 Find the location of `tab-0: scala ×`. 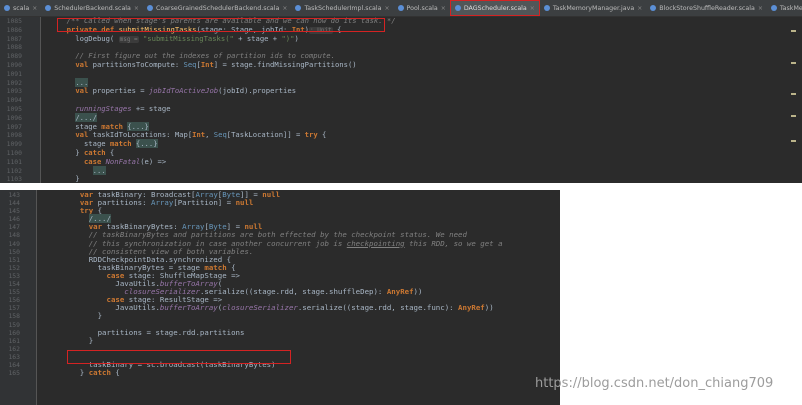

tab-0: scala × is located at coordinates (20, 8).